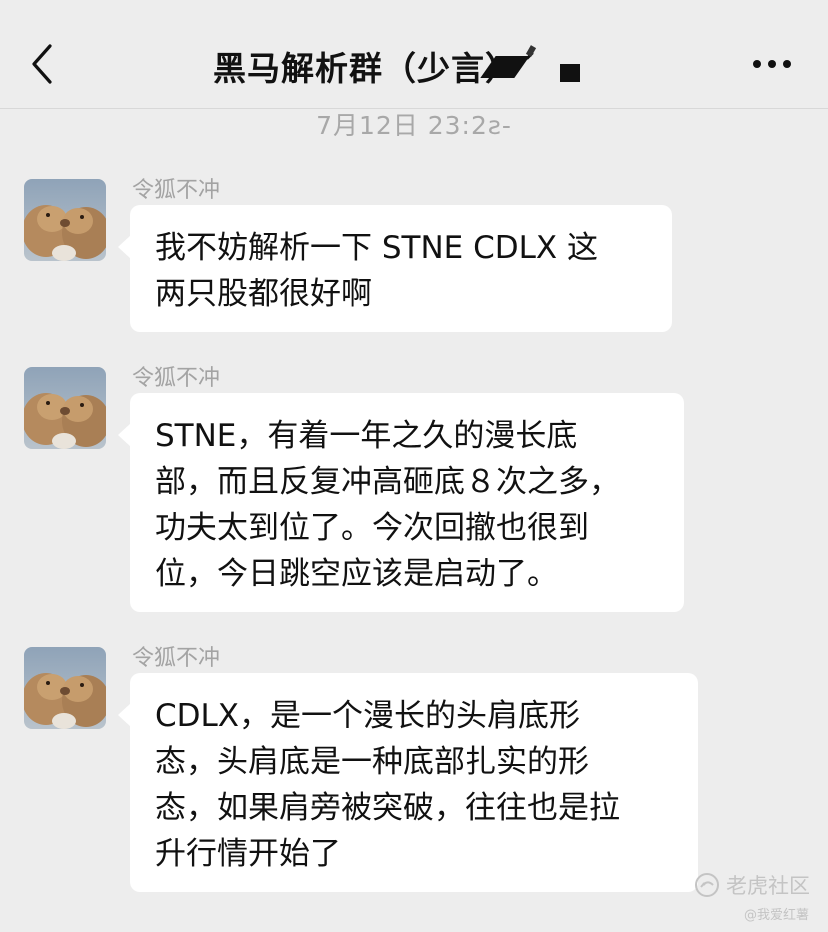  Describe the element at coordinates (414, 125) in the screenshot. I see `message-timestamp: 7月12日 23:2ƨ-` at that location.